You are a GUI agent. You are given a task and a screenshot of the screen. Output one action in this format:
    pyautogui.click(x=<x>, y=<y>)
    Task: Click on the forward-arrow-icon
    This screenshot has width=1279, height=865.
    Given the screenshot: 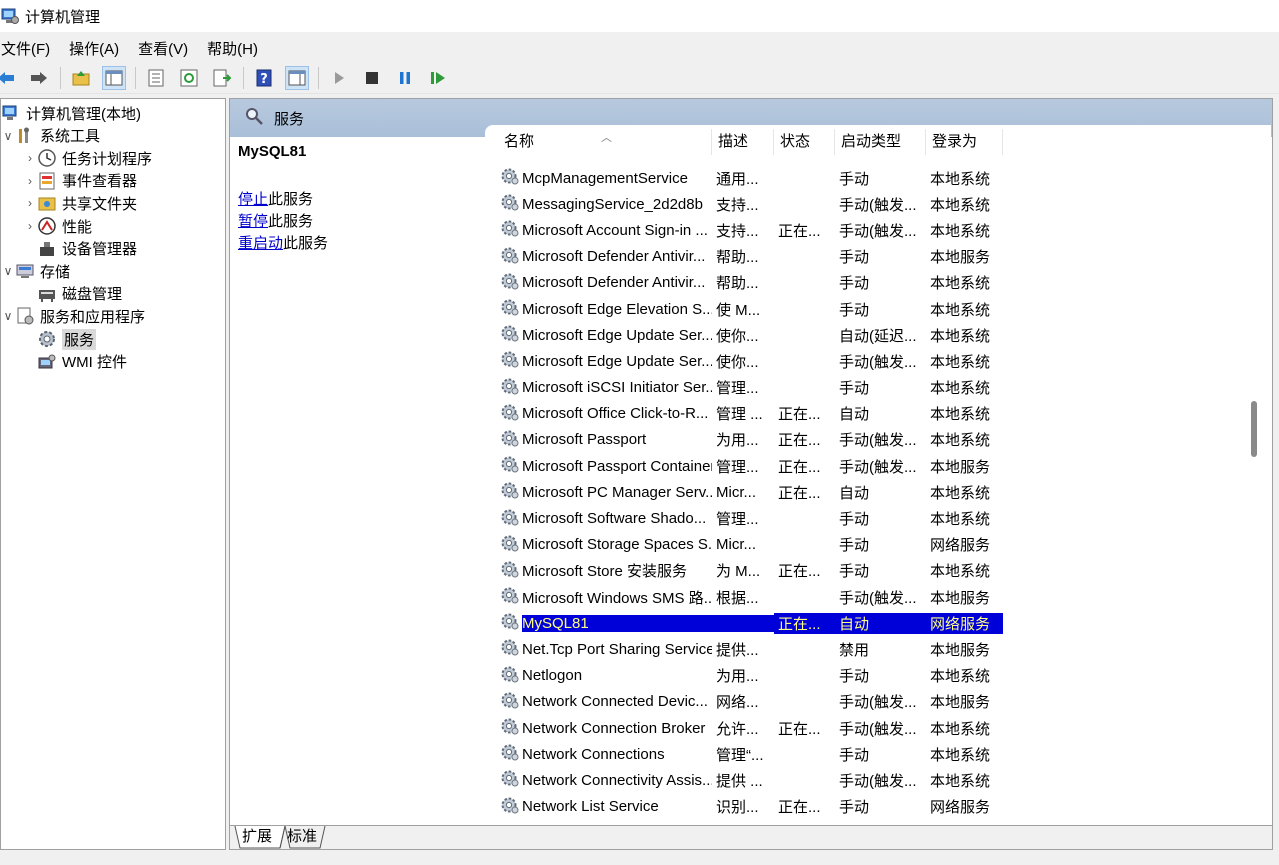 What is the action you would take?
    pyautogui.click(x=39, y=78)
    